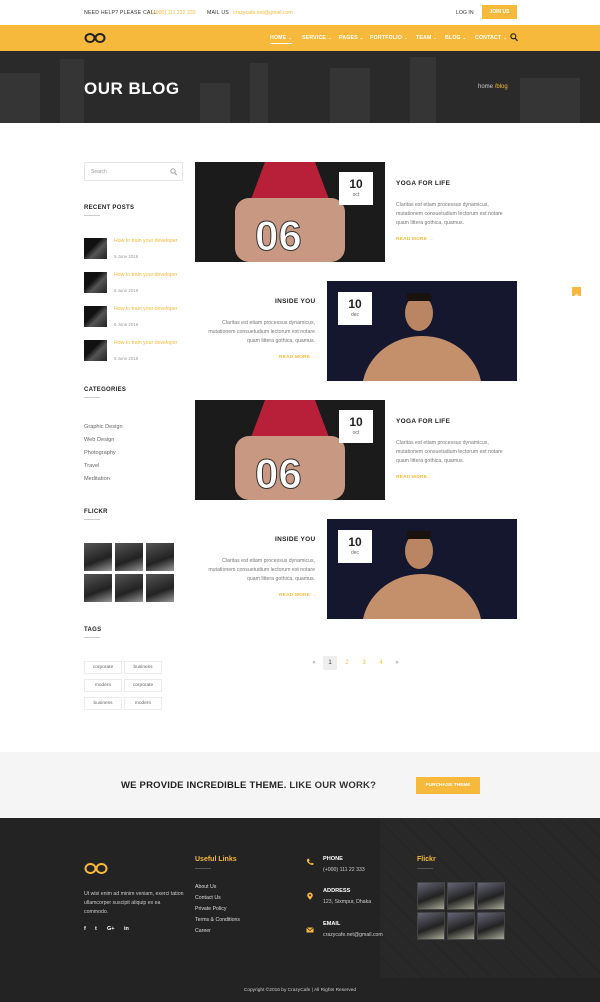  Describe the element at coordinates (351, 38) in the screenshot. I see `nav-pages: PAGES ⌄` at that location.